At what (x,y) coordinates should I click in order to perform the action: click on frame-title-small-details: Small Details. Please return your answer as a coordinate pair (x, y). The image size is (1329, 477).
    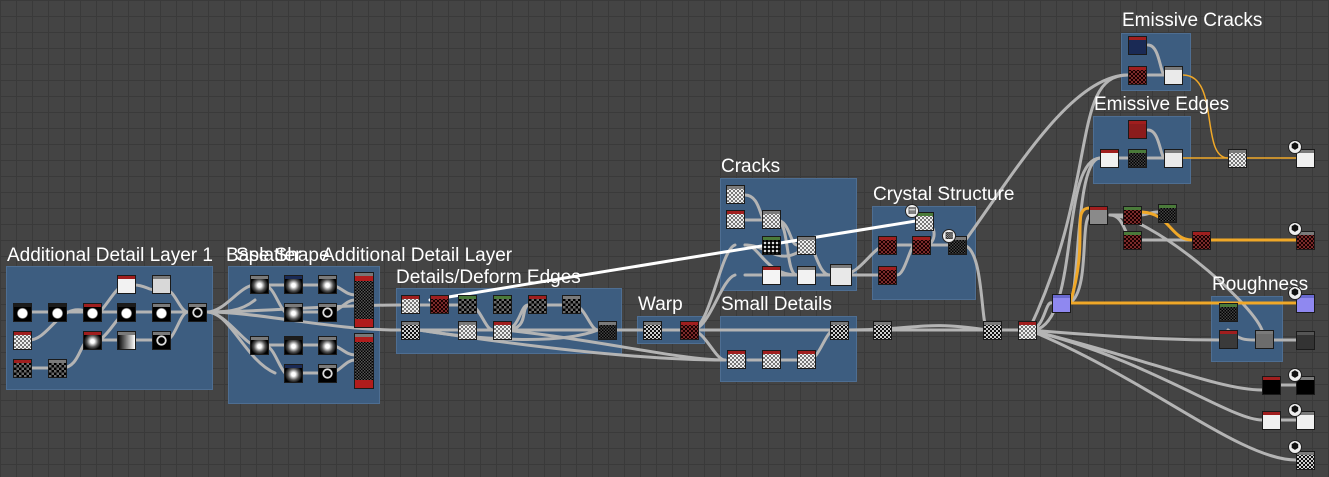
    Looking at the image, I should click on (776, 304).